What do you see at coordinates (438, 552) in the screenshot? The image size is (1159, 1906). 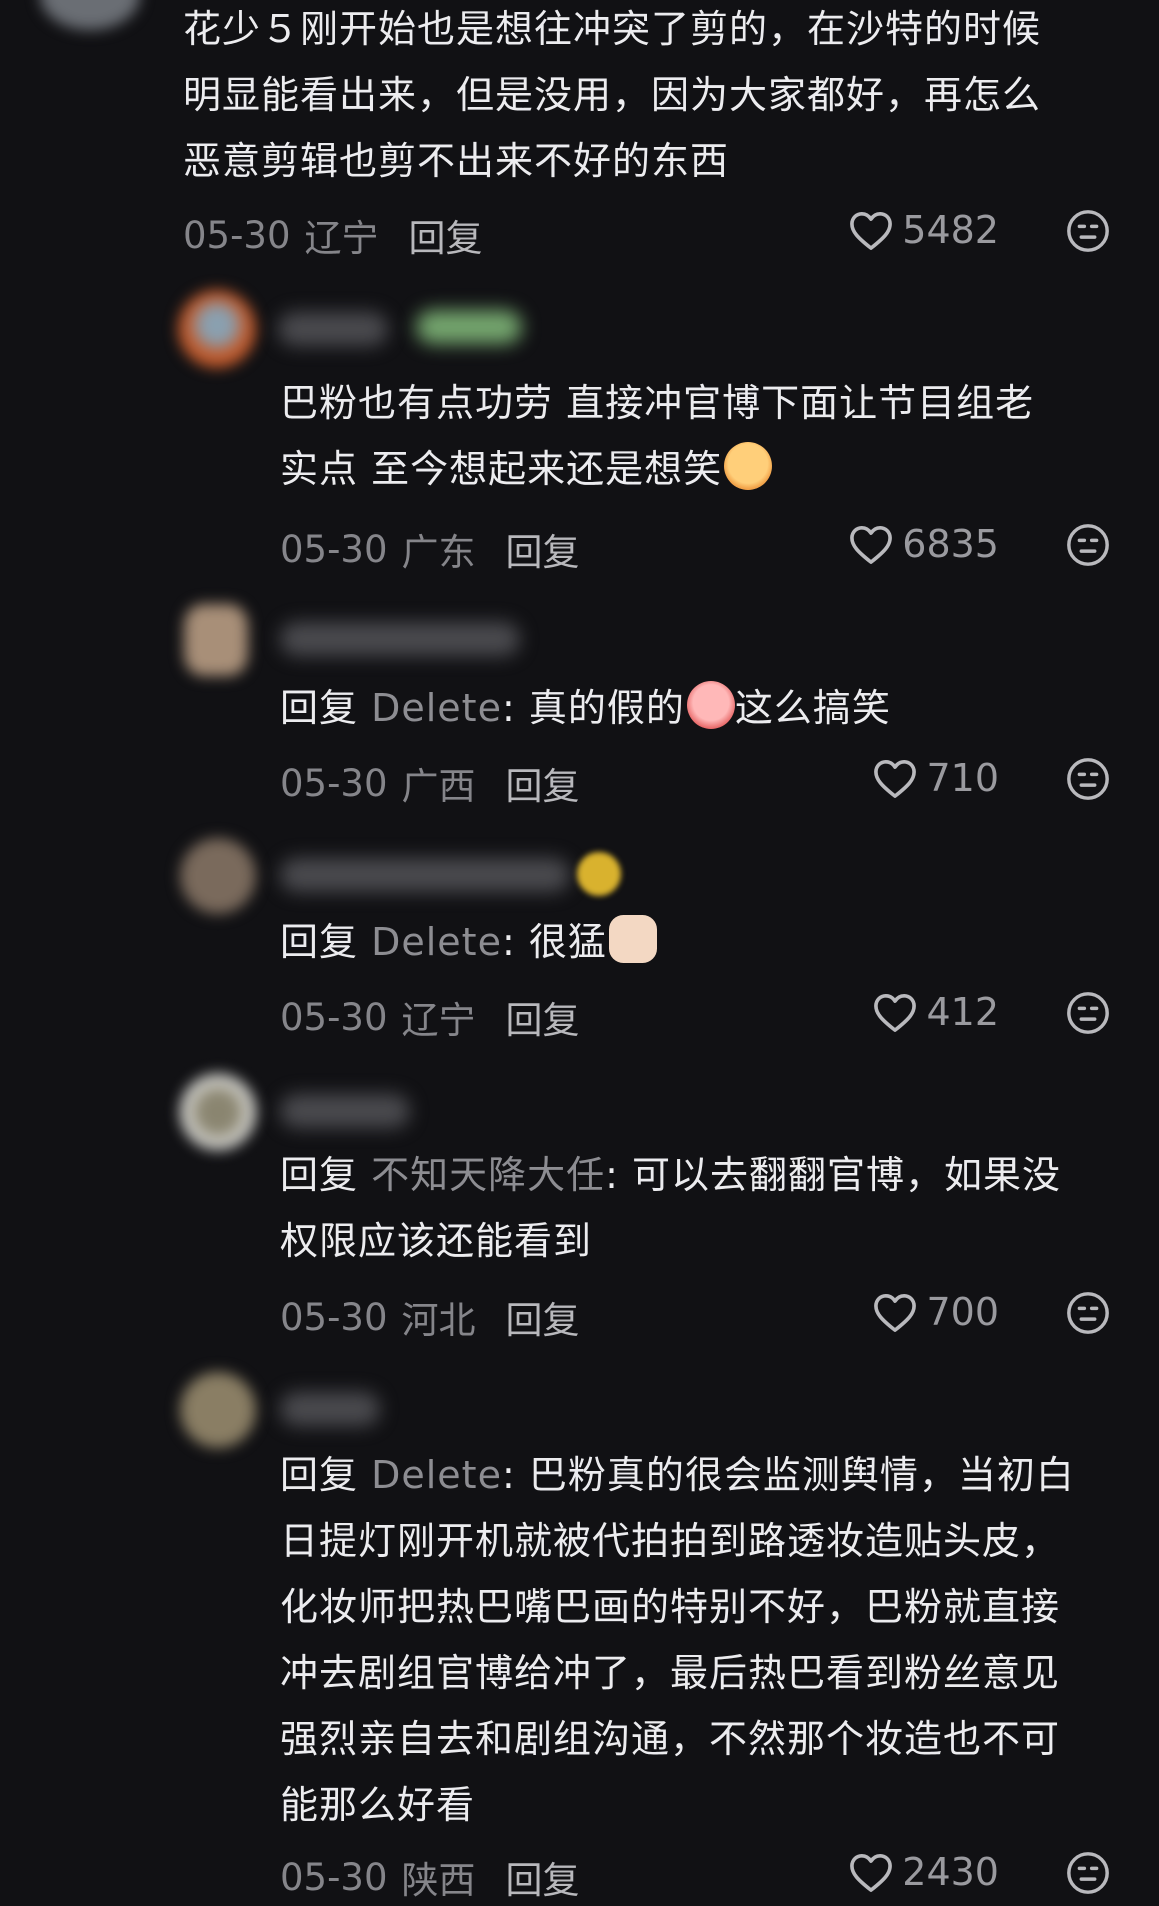 I see `comment-location: 广东` at bounding box center [438, 552].